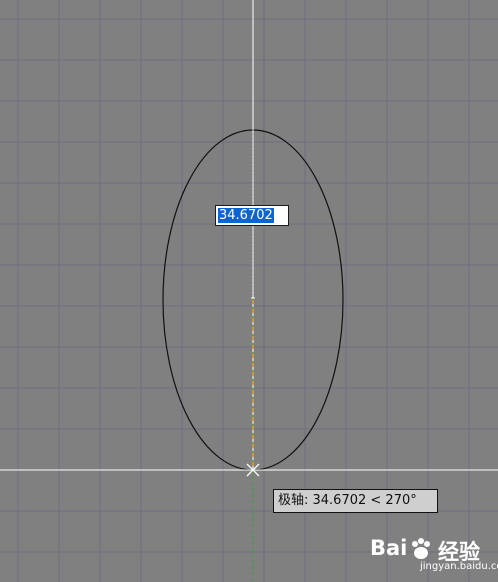 This screenshot has width=498, height=582. What do you see at coordinates (246, 215) in the screenshot?
I see `dynamic-input-value: 34.6702` at bounding box center [246, 215].